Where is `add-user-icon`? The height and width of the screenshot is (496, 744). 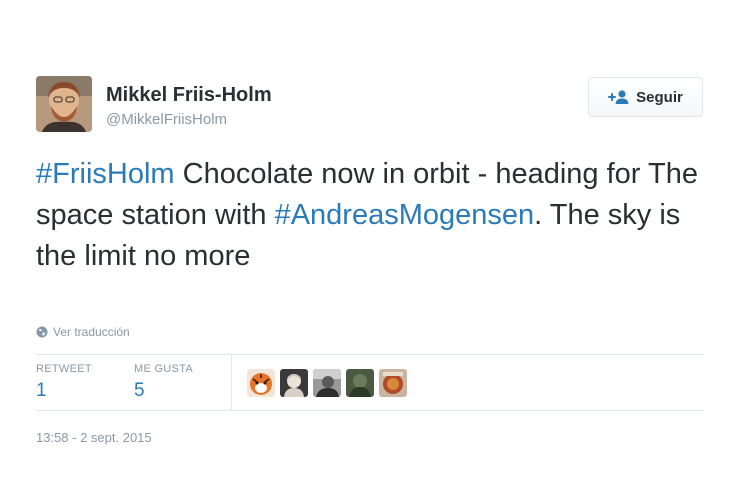
add-user-icon is located at coordinates (619, 97).